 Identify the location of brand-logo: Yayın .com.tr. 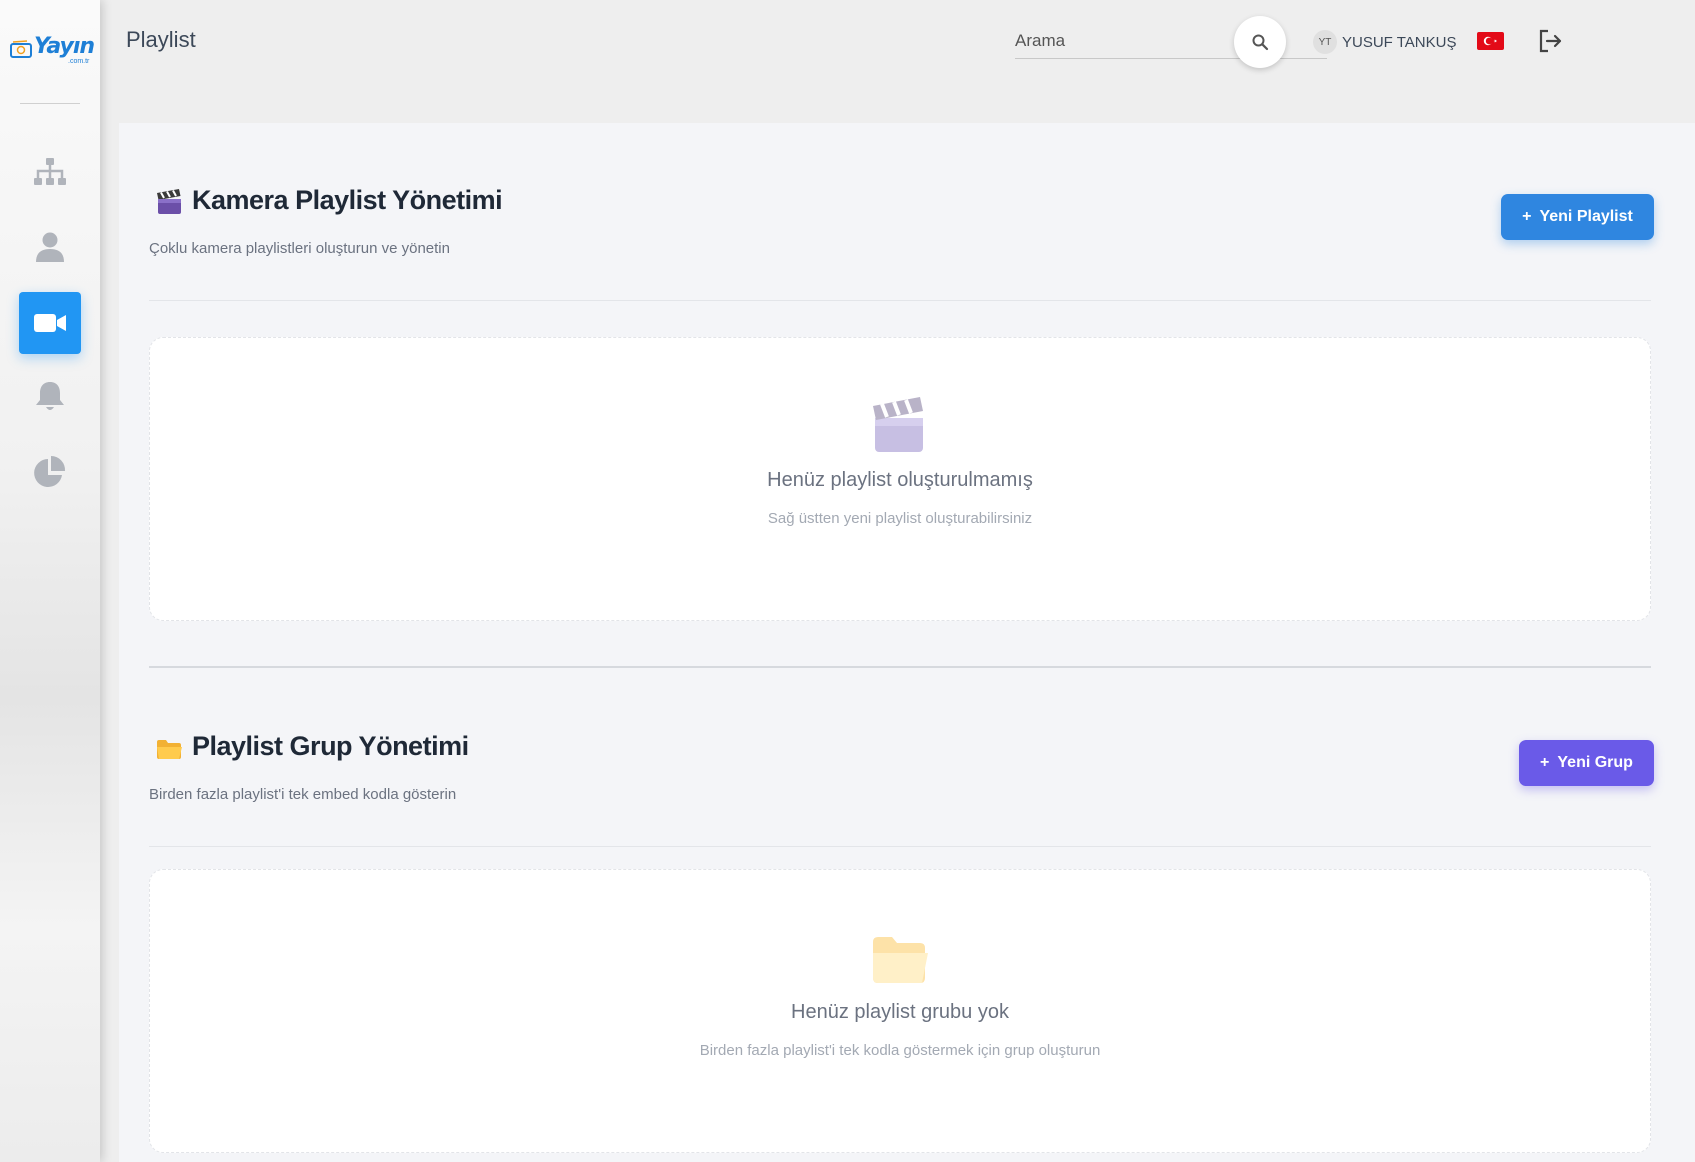
(52, 51).